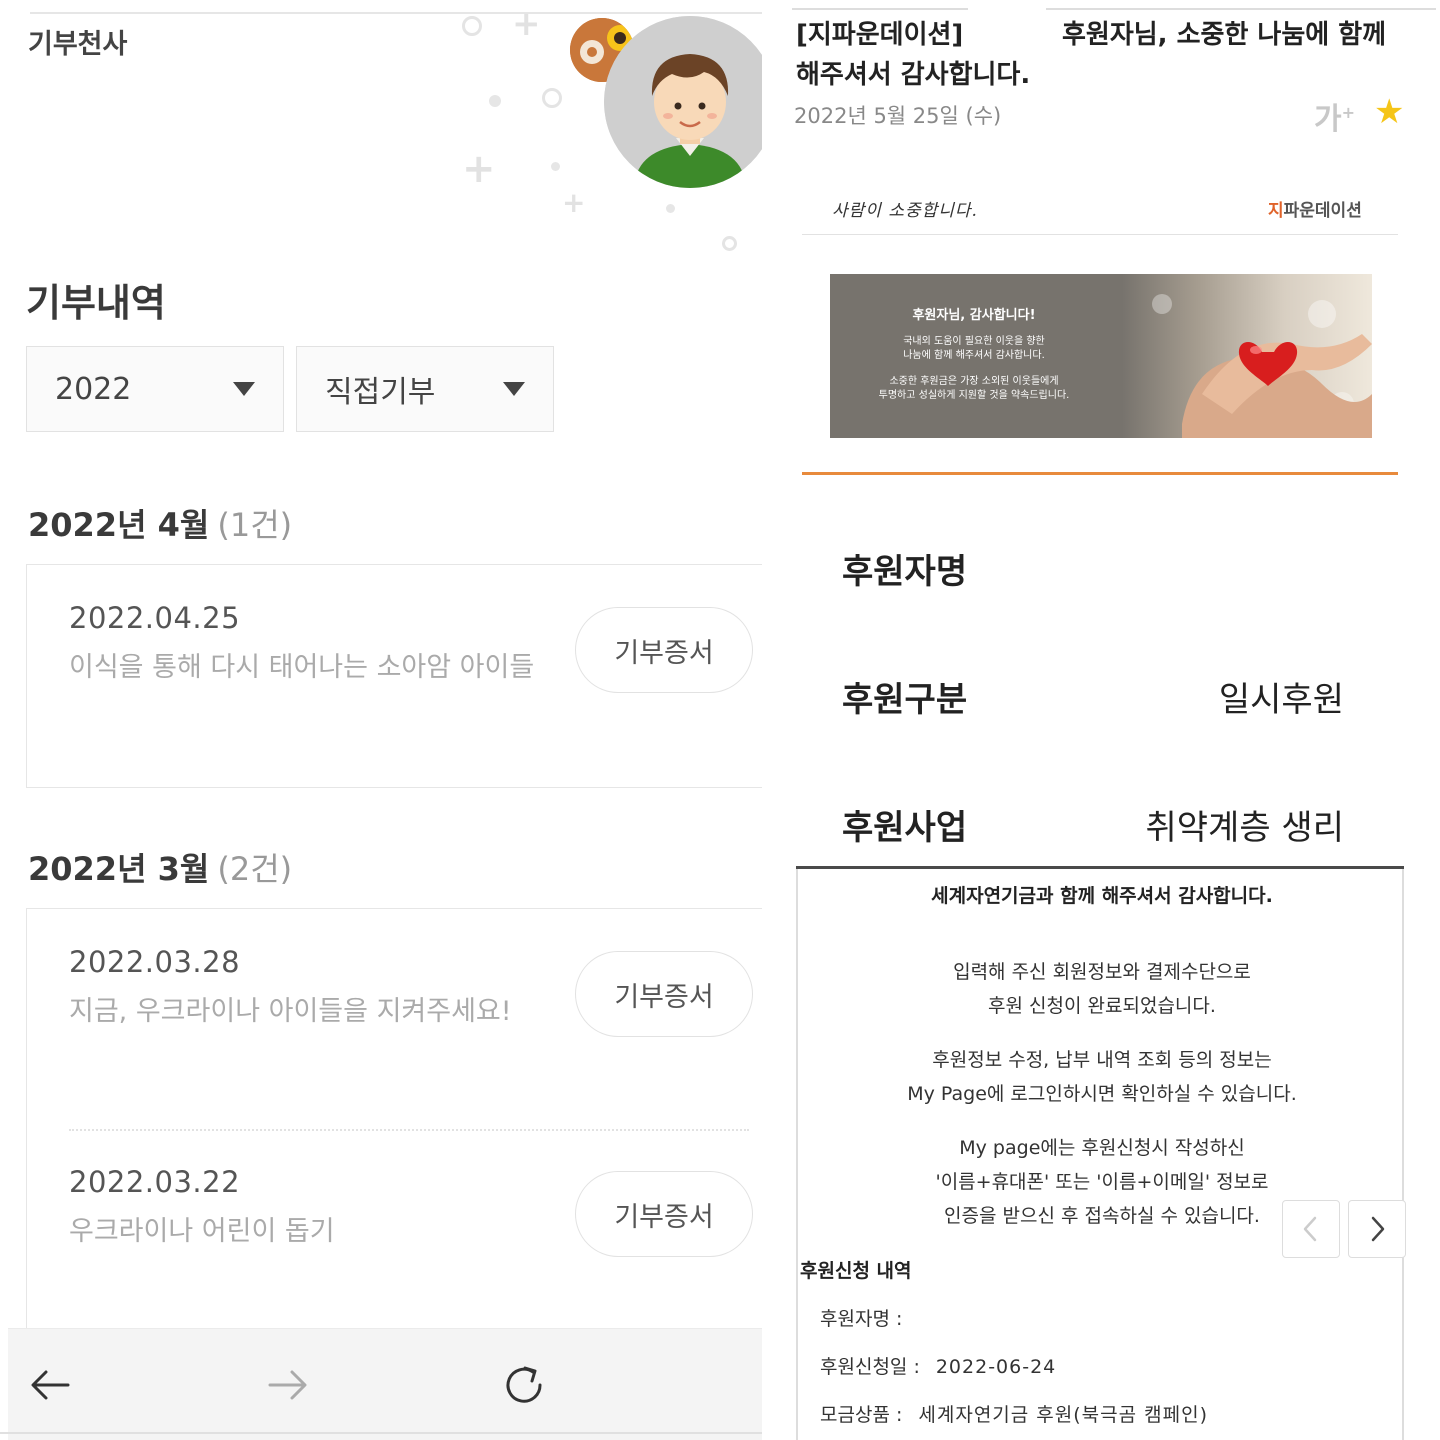 The width and height of the screenshot is (1440, 1440). Describe the element at coordinates (409, 1130) in the screenshot. I see `entry-divider` at that location.